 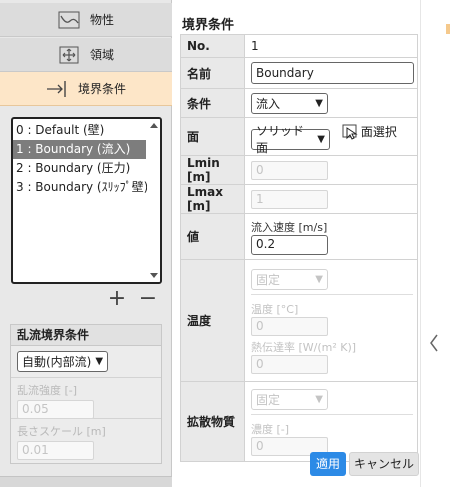 I want to click on length-scale-label: 長さスケール [m], so click(x=61, y=431).